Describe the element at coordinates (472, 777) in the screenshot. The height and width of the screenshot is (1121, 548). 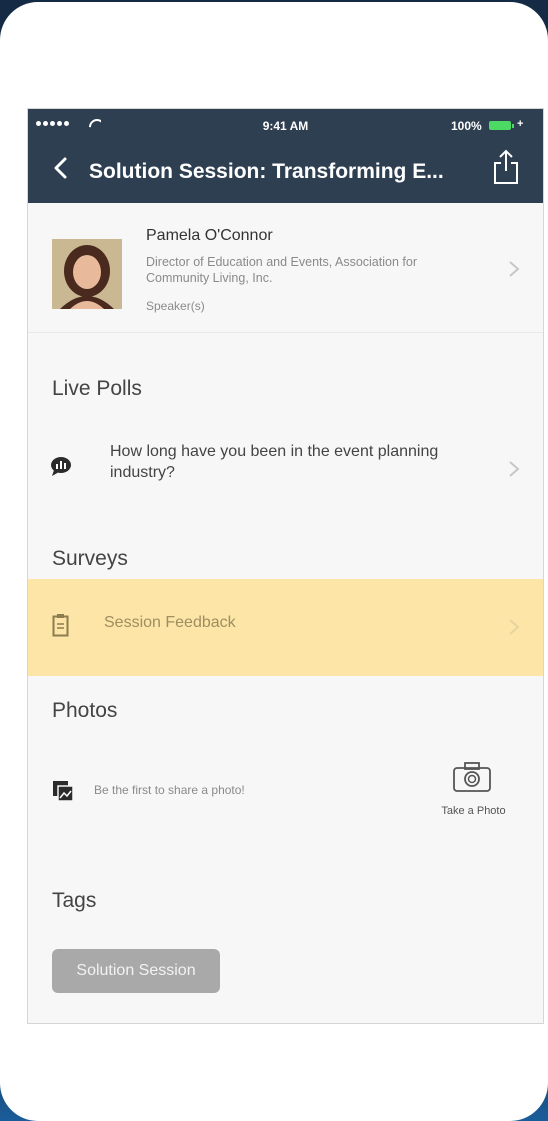
I see `camera-icon` at that location.